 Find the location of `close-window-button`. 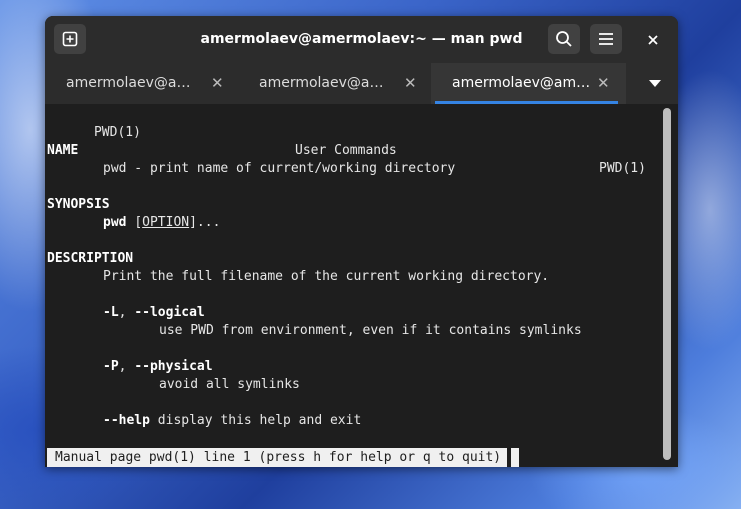

close-window-button is located at coordinates (653, 40).